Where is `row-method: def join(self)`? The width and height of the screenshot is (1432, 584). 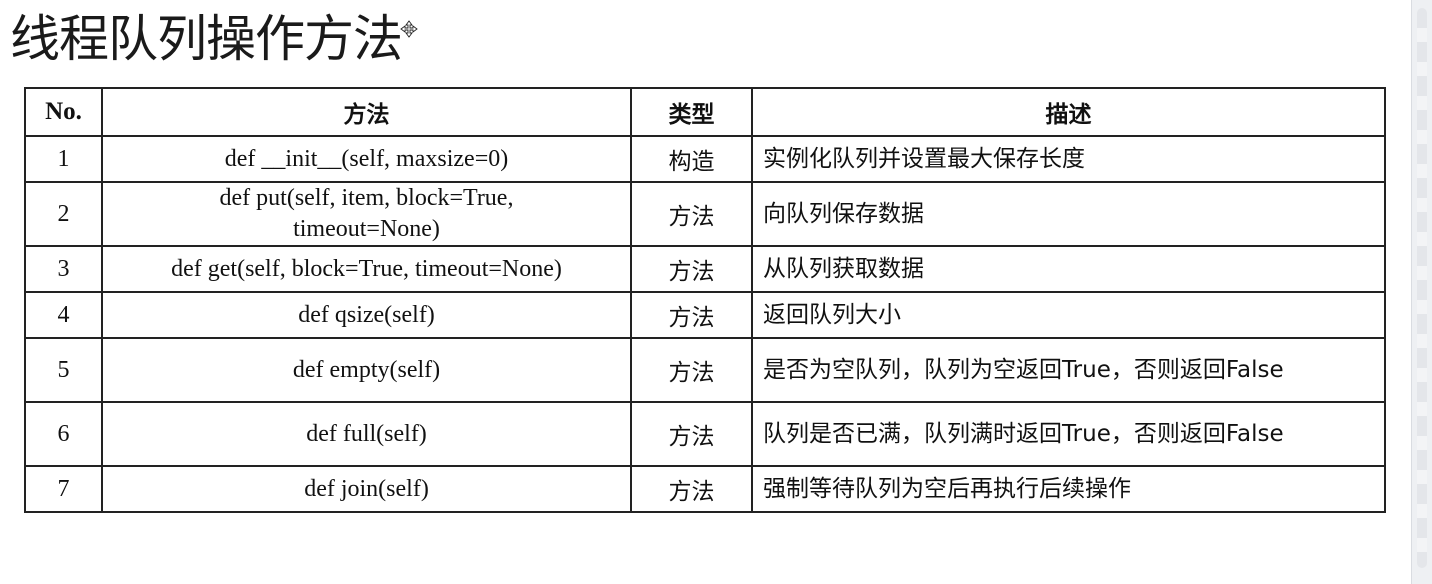
row-method: def join(self) is located at coordinates (366, 489).